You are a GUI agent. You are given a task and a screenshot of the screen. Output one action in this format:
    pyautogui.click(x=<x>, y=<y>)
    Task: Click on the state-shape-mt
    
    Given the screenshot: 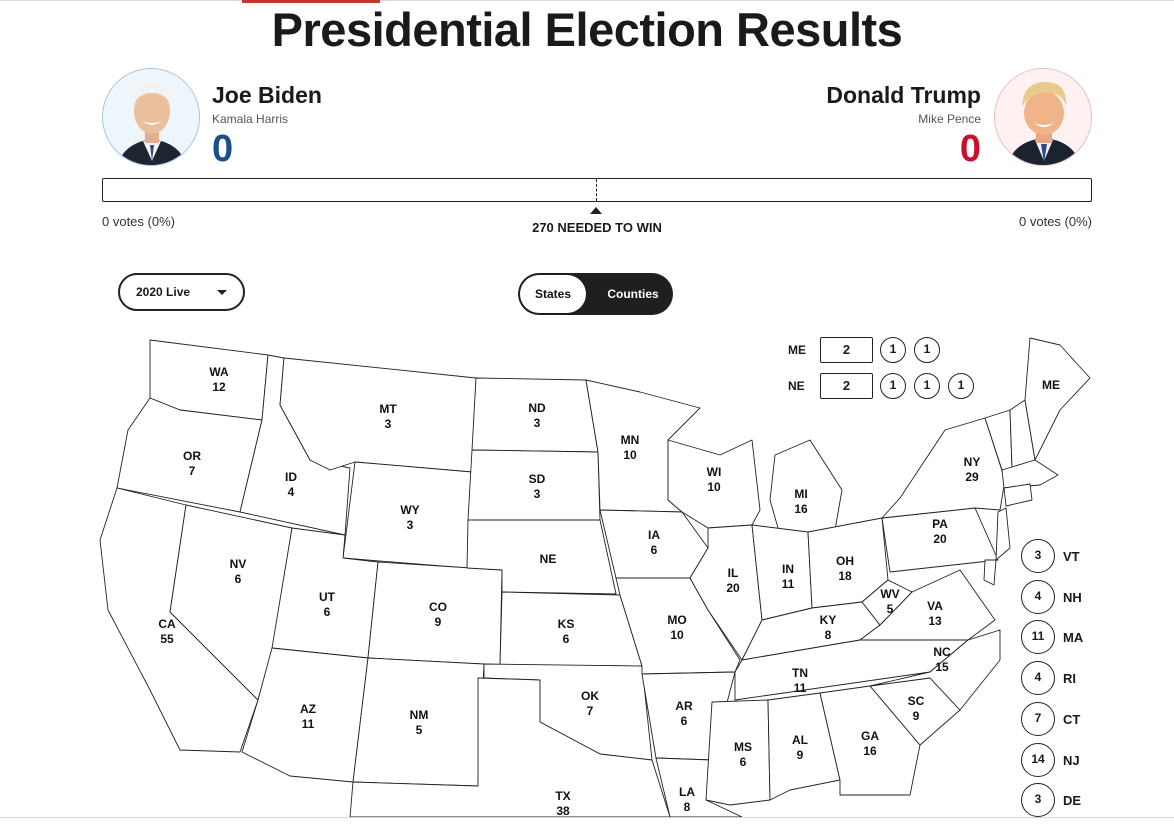 What is the action you would take?
    pyautogui.click(x=378, y=415)
    